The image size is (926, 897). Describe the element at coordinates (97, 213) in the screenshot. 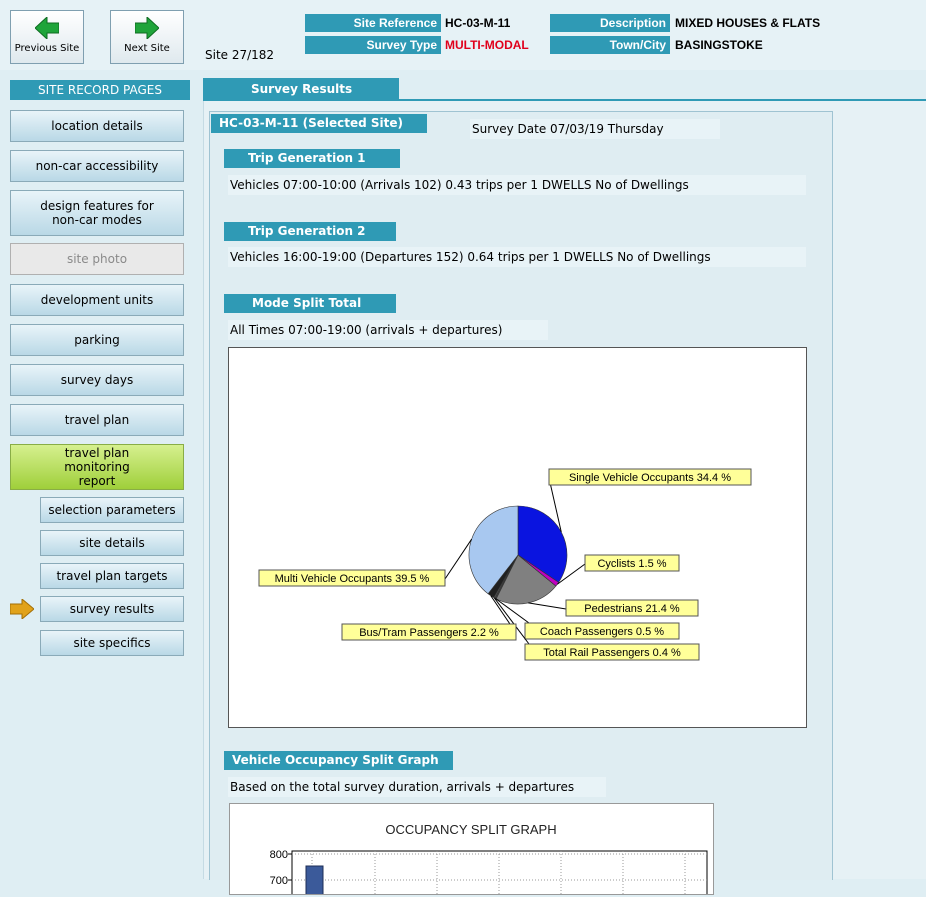

I see `sidebar-item-design-features: design features for non-car modes` at that location.